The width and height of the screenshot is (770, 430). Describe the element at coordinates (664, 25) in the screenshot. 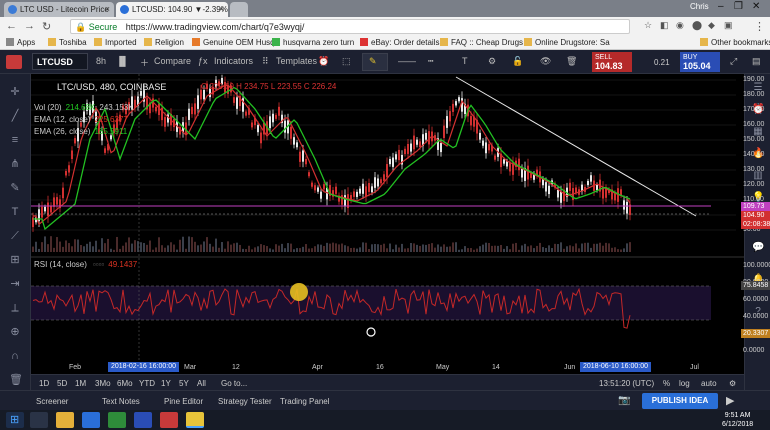

I see `extension-icon: ◧` at that location.